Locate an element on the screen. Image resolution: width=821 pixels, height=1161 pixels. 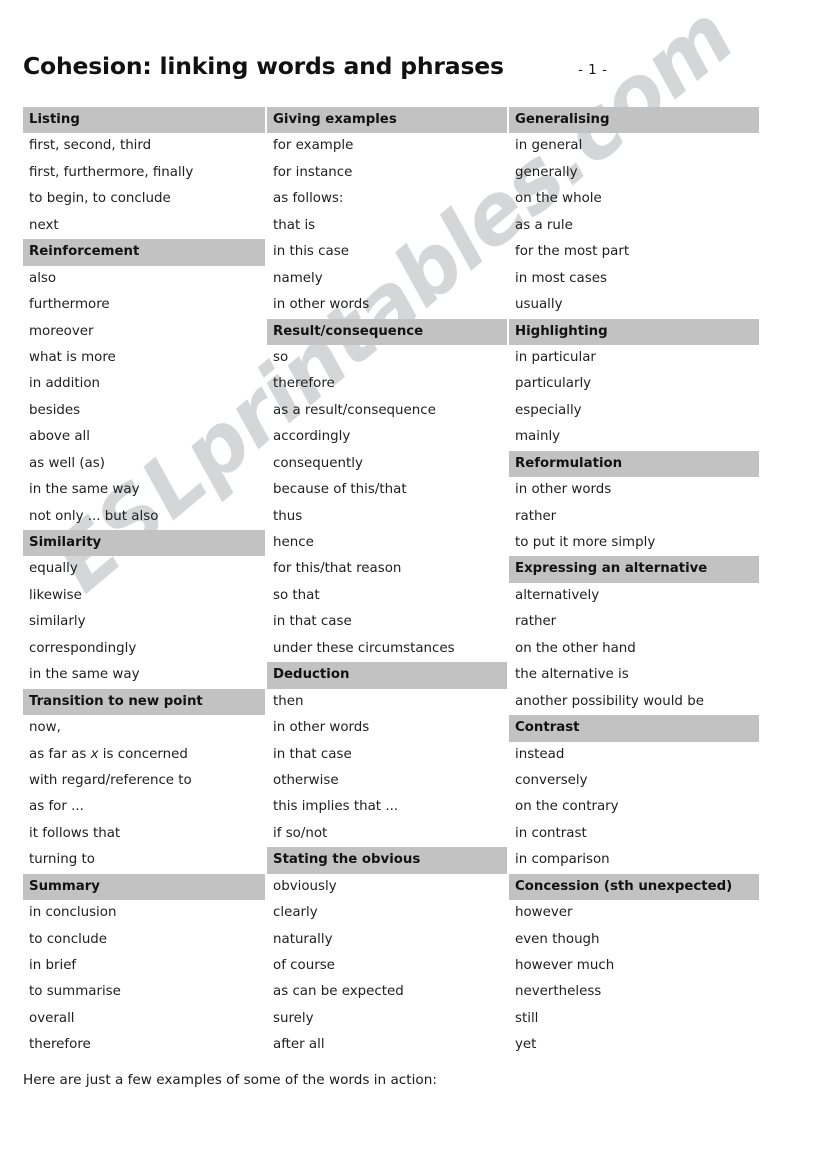
phrase-item: as can be expected is located at coordinates (338, 992).